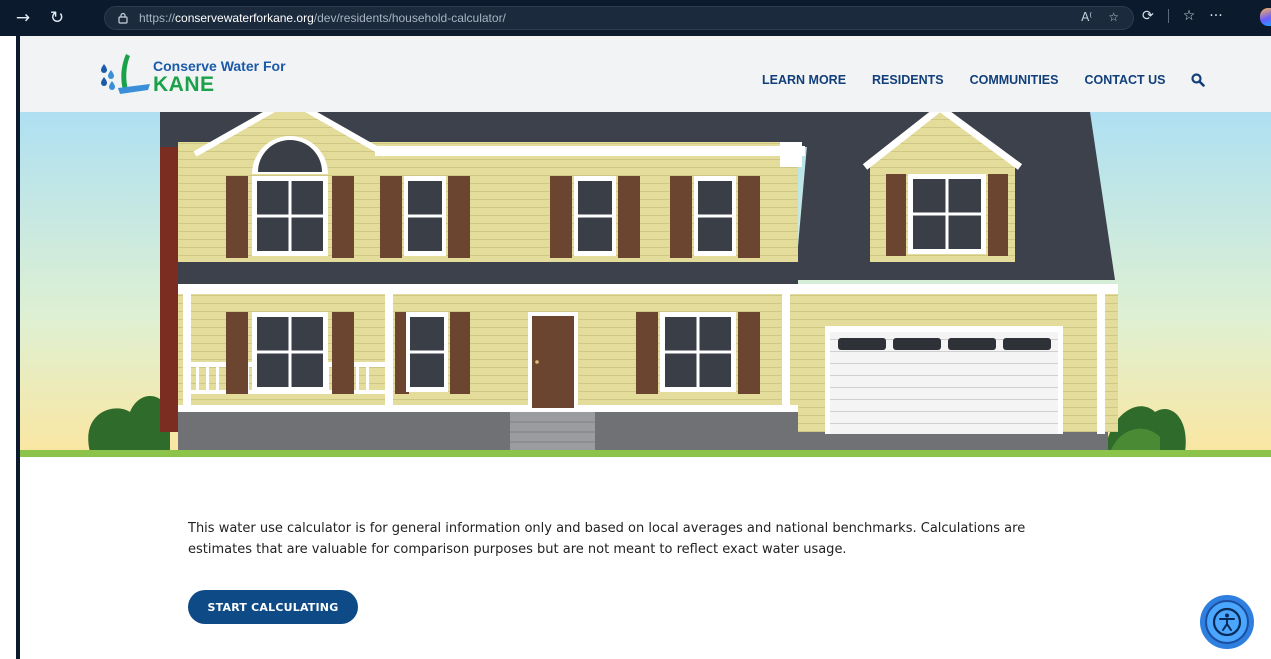  I want to click on more-menu-icon: ···, so click(1215, 16).